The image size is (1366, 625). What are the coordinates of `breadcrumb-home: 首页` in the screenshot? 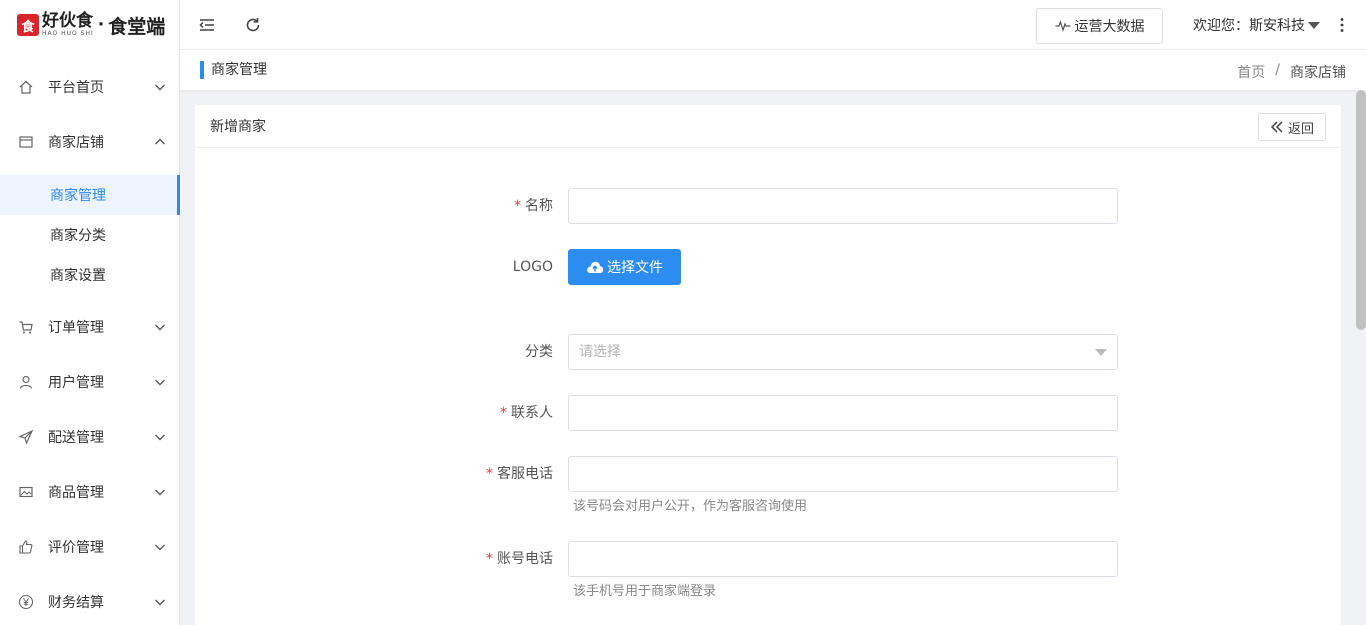 It's located at (1251, 72).